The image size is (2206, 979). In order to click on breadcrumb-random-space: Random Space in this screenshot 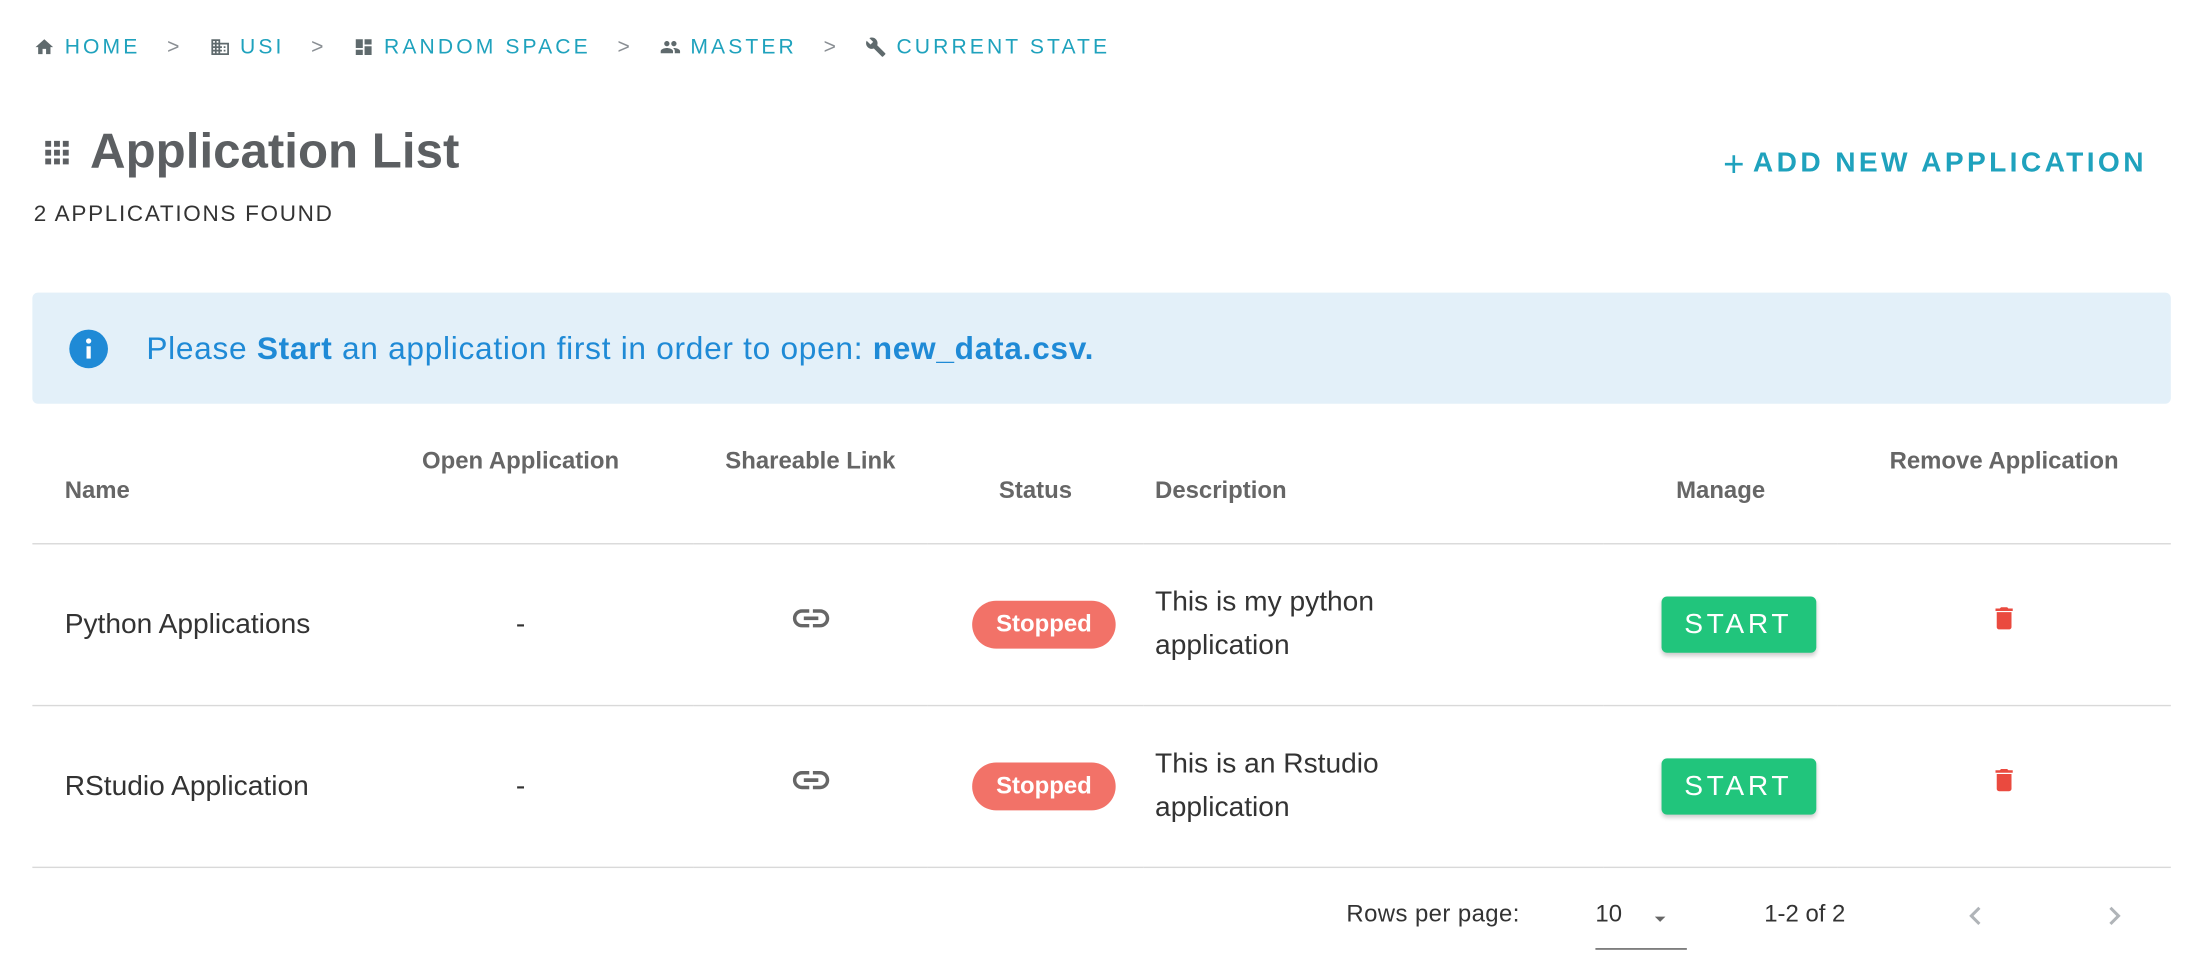, I will do `click(472, 47)`.